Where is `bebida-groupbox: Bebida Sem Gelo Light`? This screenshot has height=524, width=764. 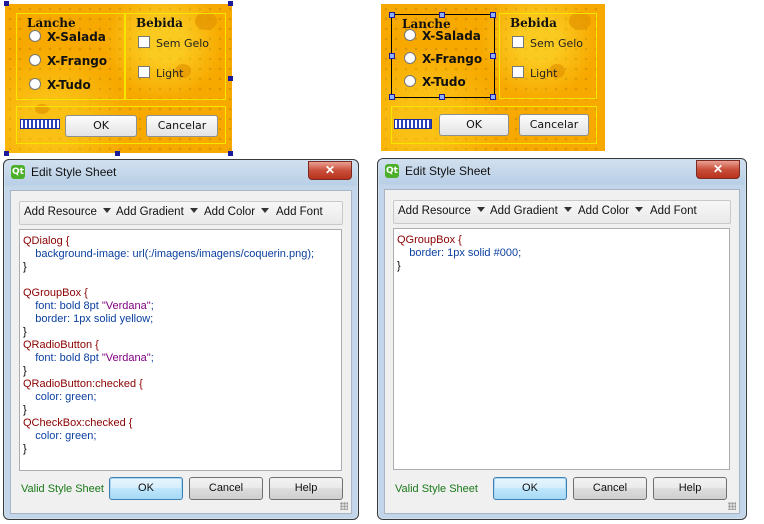 bebida-groupbox: Bebida Sem Gelo Light is located at coordinates (175, 56).